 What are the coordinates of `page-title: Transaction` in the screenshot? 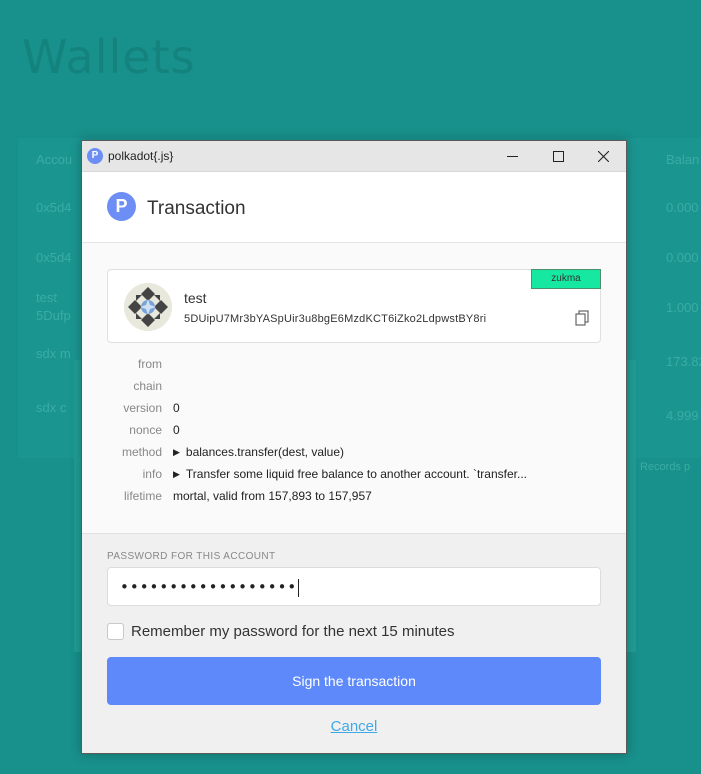 It's located at (196, 208).